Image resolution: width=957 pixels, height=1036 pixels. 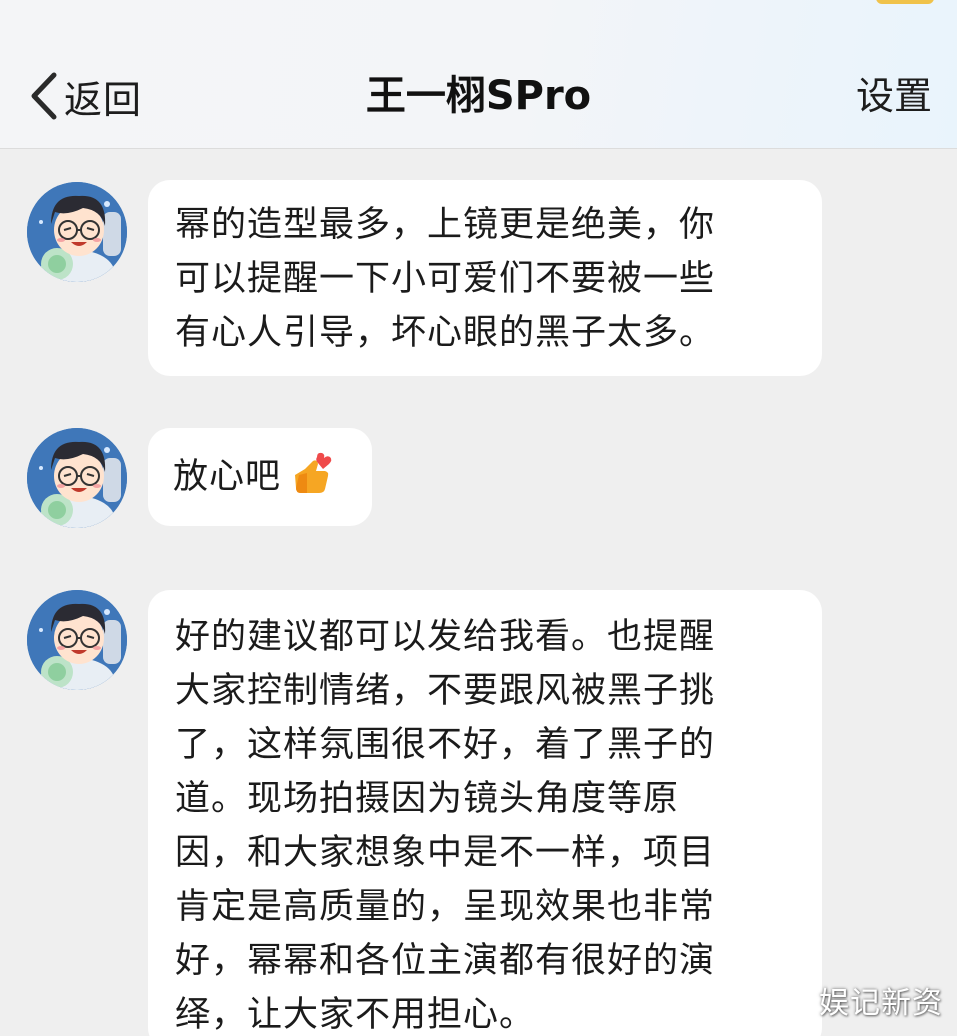 I want to click on back-button: 返回, so click(x=84, y=96).